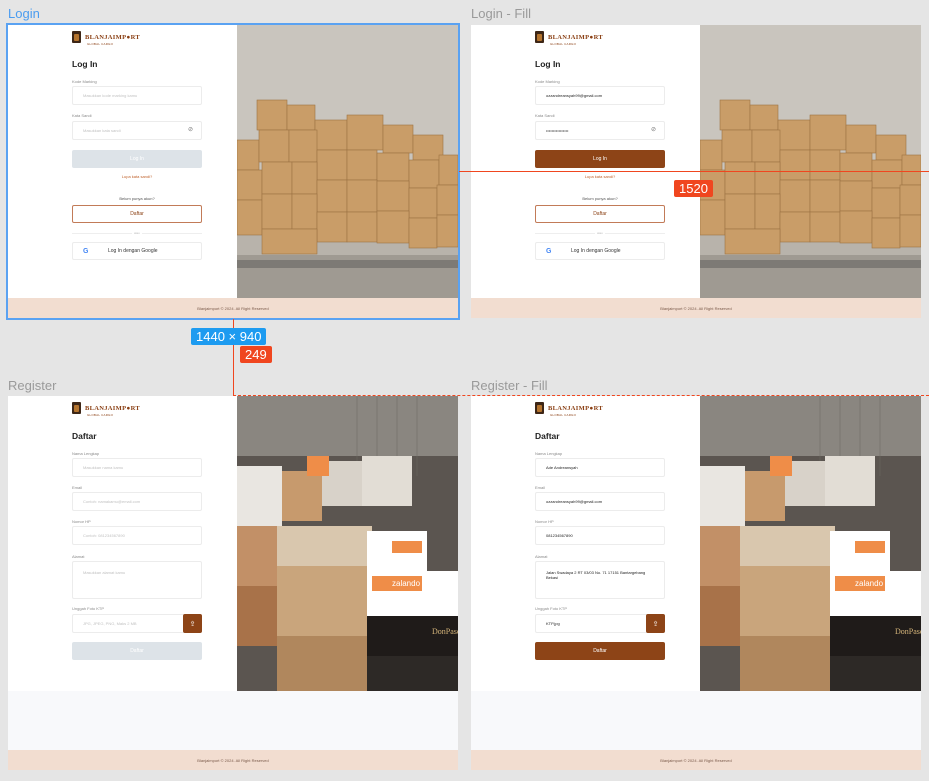 The height and width of the screenshot is (781, 929). I want to click on name-input: Ade Andreansyah, so click(600, 467).